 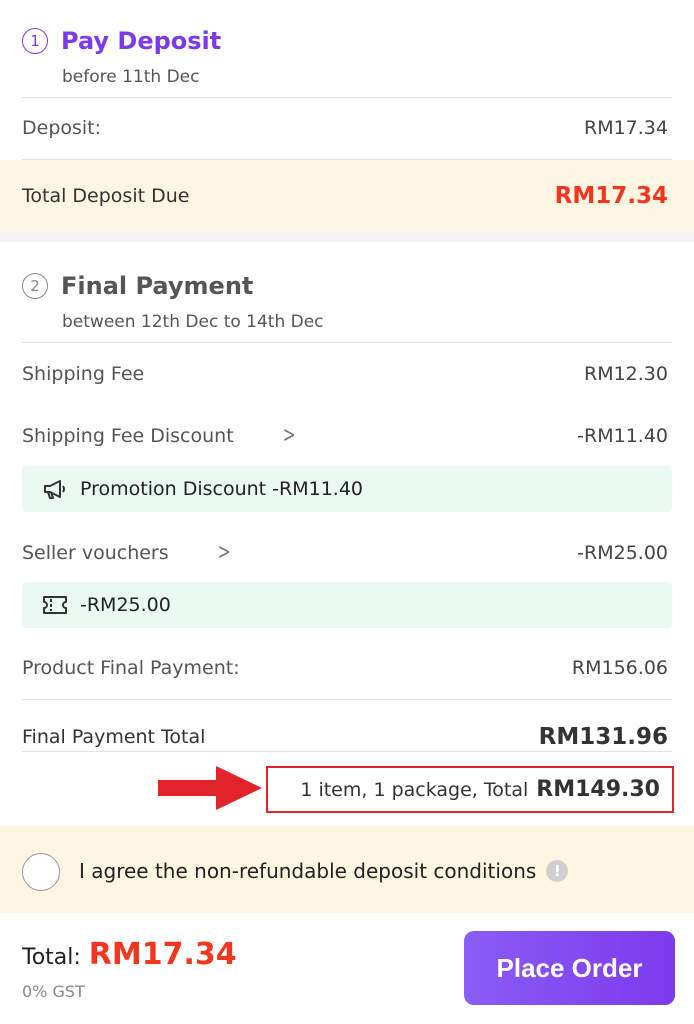 I want to click on gst-text: 0% GST, so click(x=53, y=991).